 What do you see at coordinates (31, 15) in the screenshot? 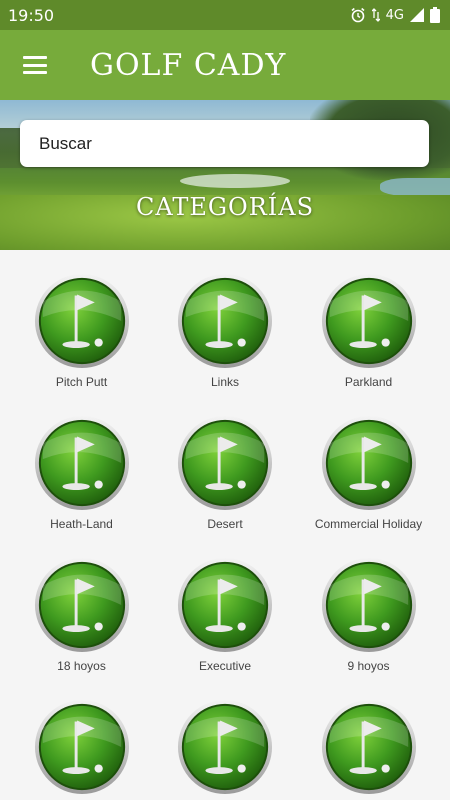
I see `status-time: 19:50` at bounding box center [31, 15].